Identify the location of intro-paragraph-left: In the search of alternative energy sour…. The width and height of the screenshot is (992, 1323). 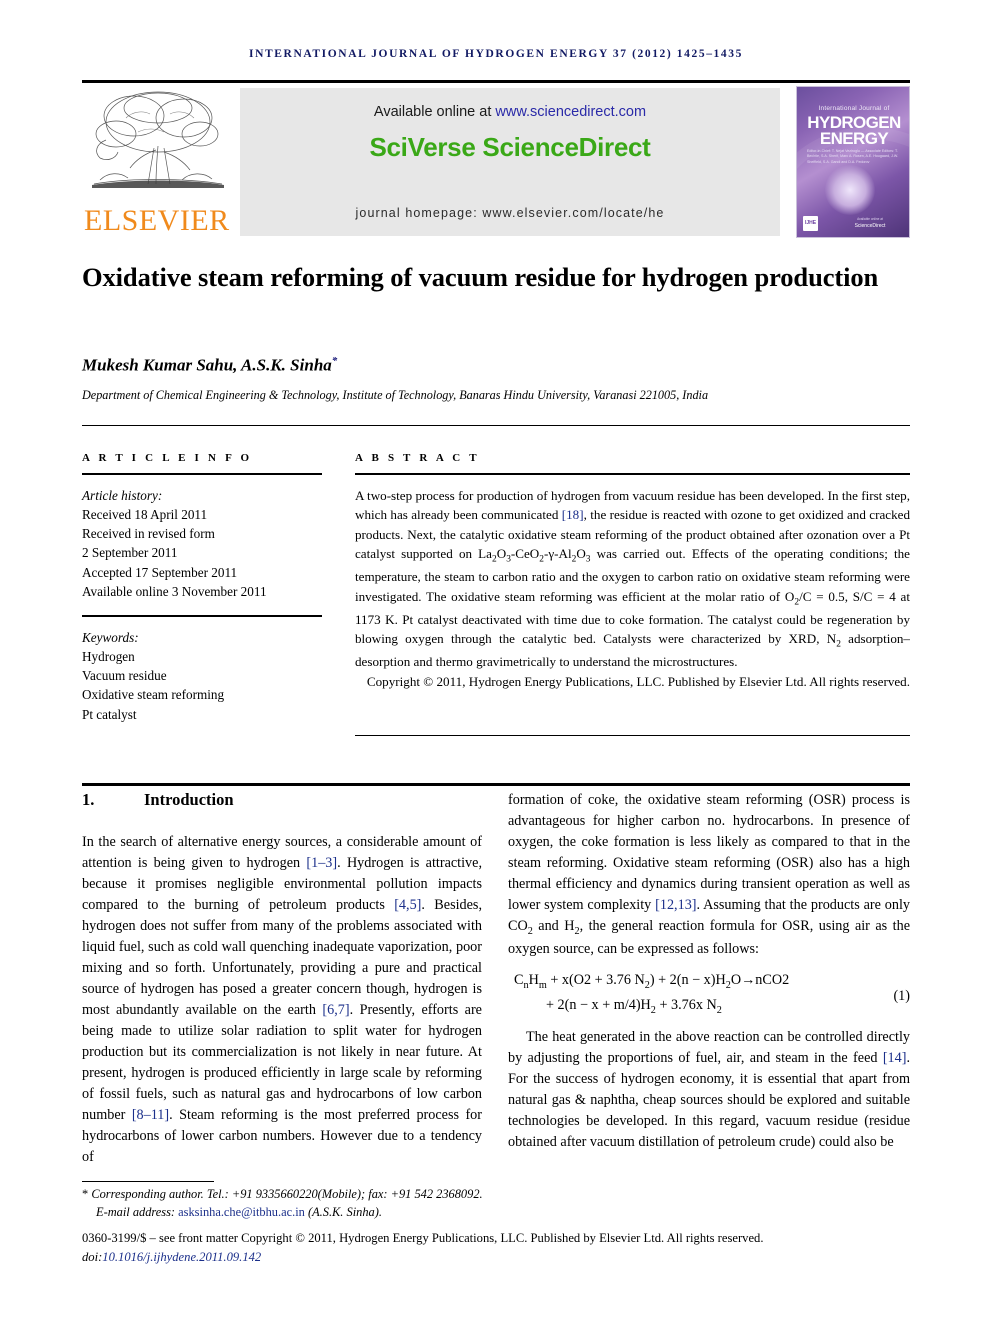
(282, 1000).